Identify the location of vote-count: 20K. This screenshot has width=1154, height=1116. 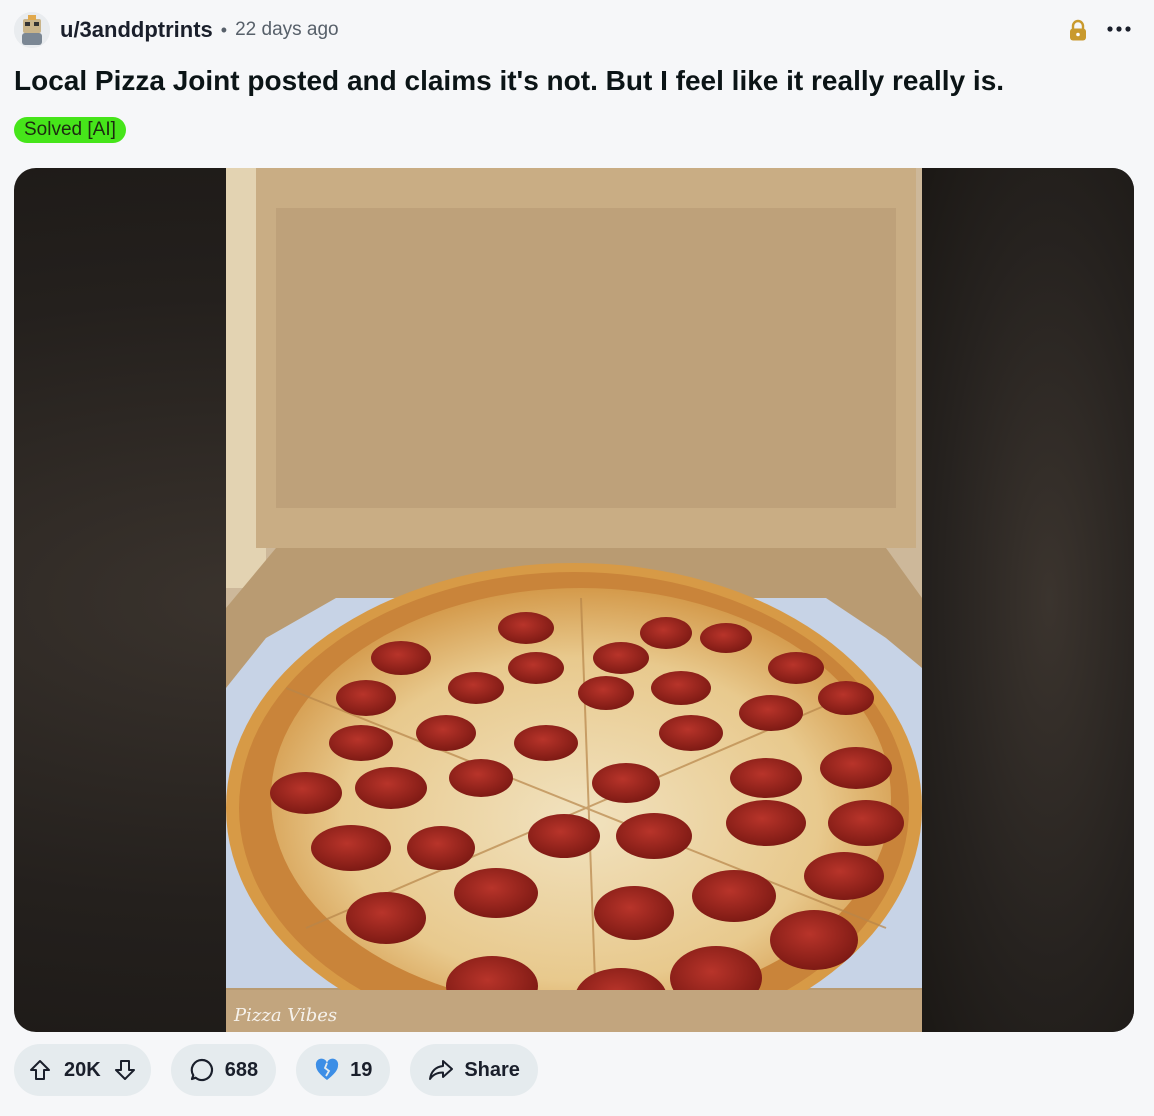
(82, 1069).